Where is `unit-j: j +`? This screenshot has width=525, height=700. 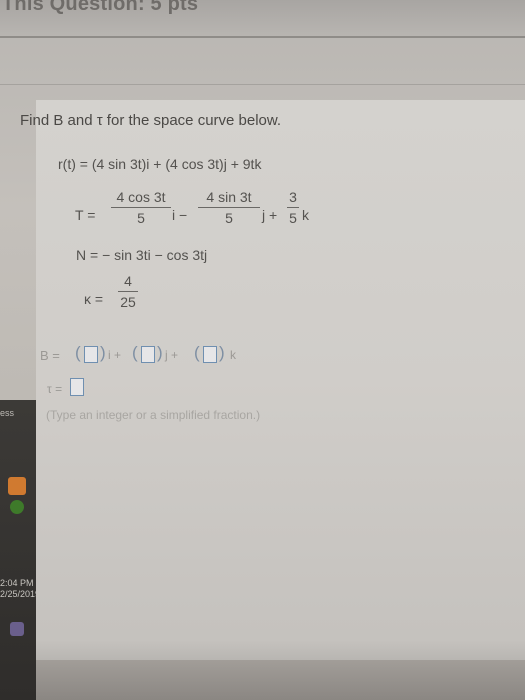 unit-j: j + is located at coordinates (172, 355).